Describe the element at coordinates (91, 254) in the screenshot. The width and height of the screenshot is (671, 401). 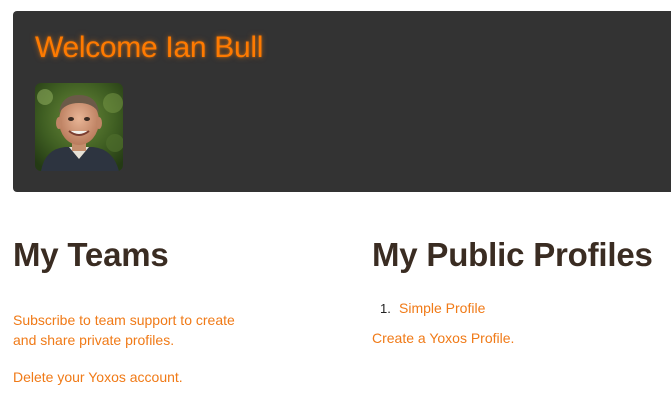
I see `my-teams-heading: My Teams` at that location.